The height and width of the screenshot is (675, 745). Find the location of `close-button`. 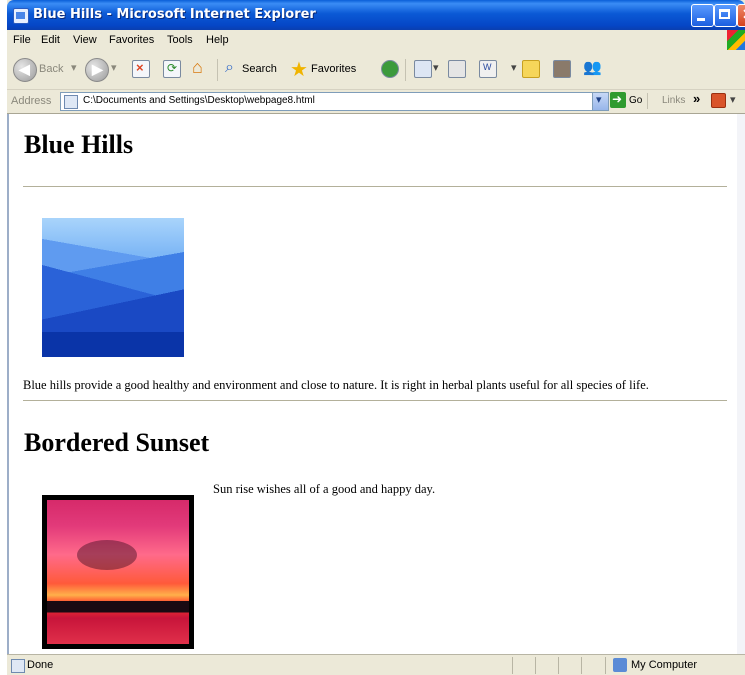

close-button is located at coordinates (741, 15).